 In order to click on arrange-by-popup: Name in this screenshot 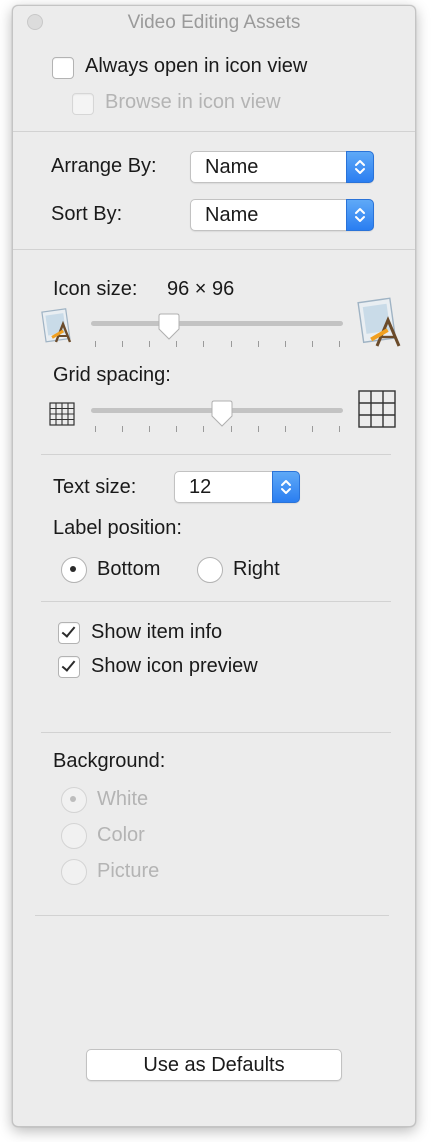, I will do `click(282, 167)`.